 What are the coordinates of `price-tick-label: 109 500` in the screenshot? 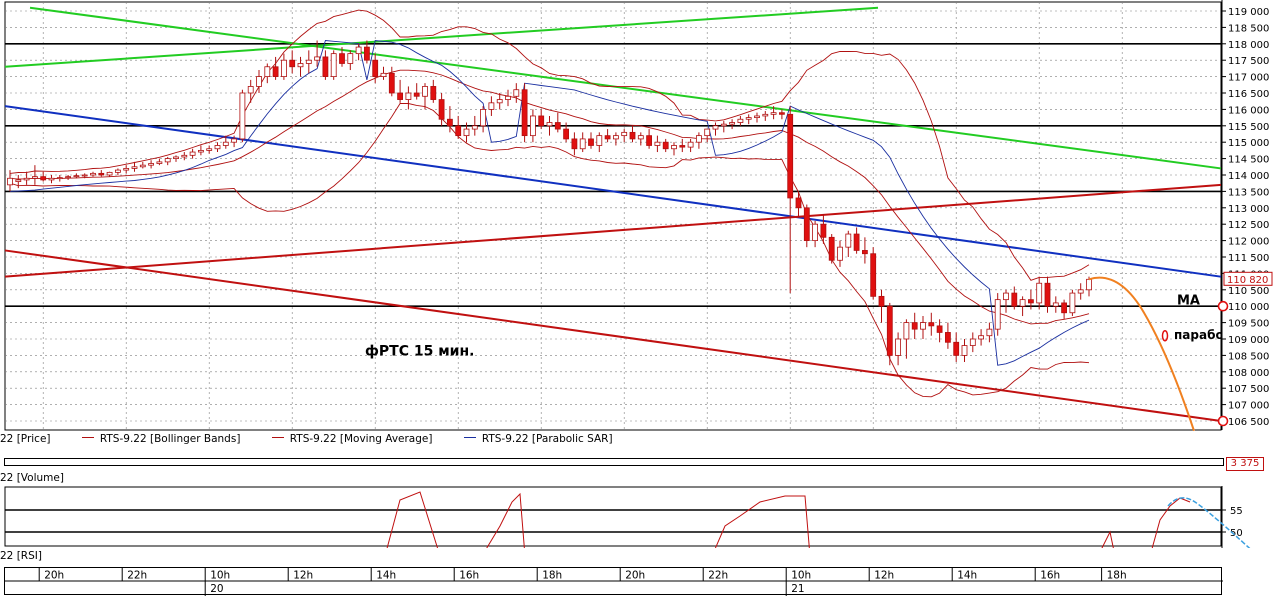 It's located at (1248, 324).